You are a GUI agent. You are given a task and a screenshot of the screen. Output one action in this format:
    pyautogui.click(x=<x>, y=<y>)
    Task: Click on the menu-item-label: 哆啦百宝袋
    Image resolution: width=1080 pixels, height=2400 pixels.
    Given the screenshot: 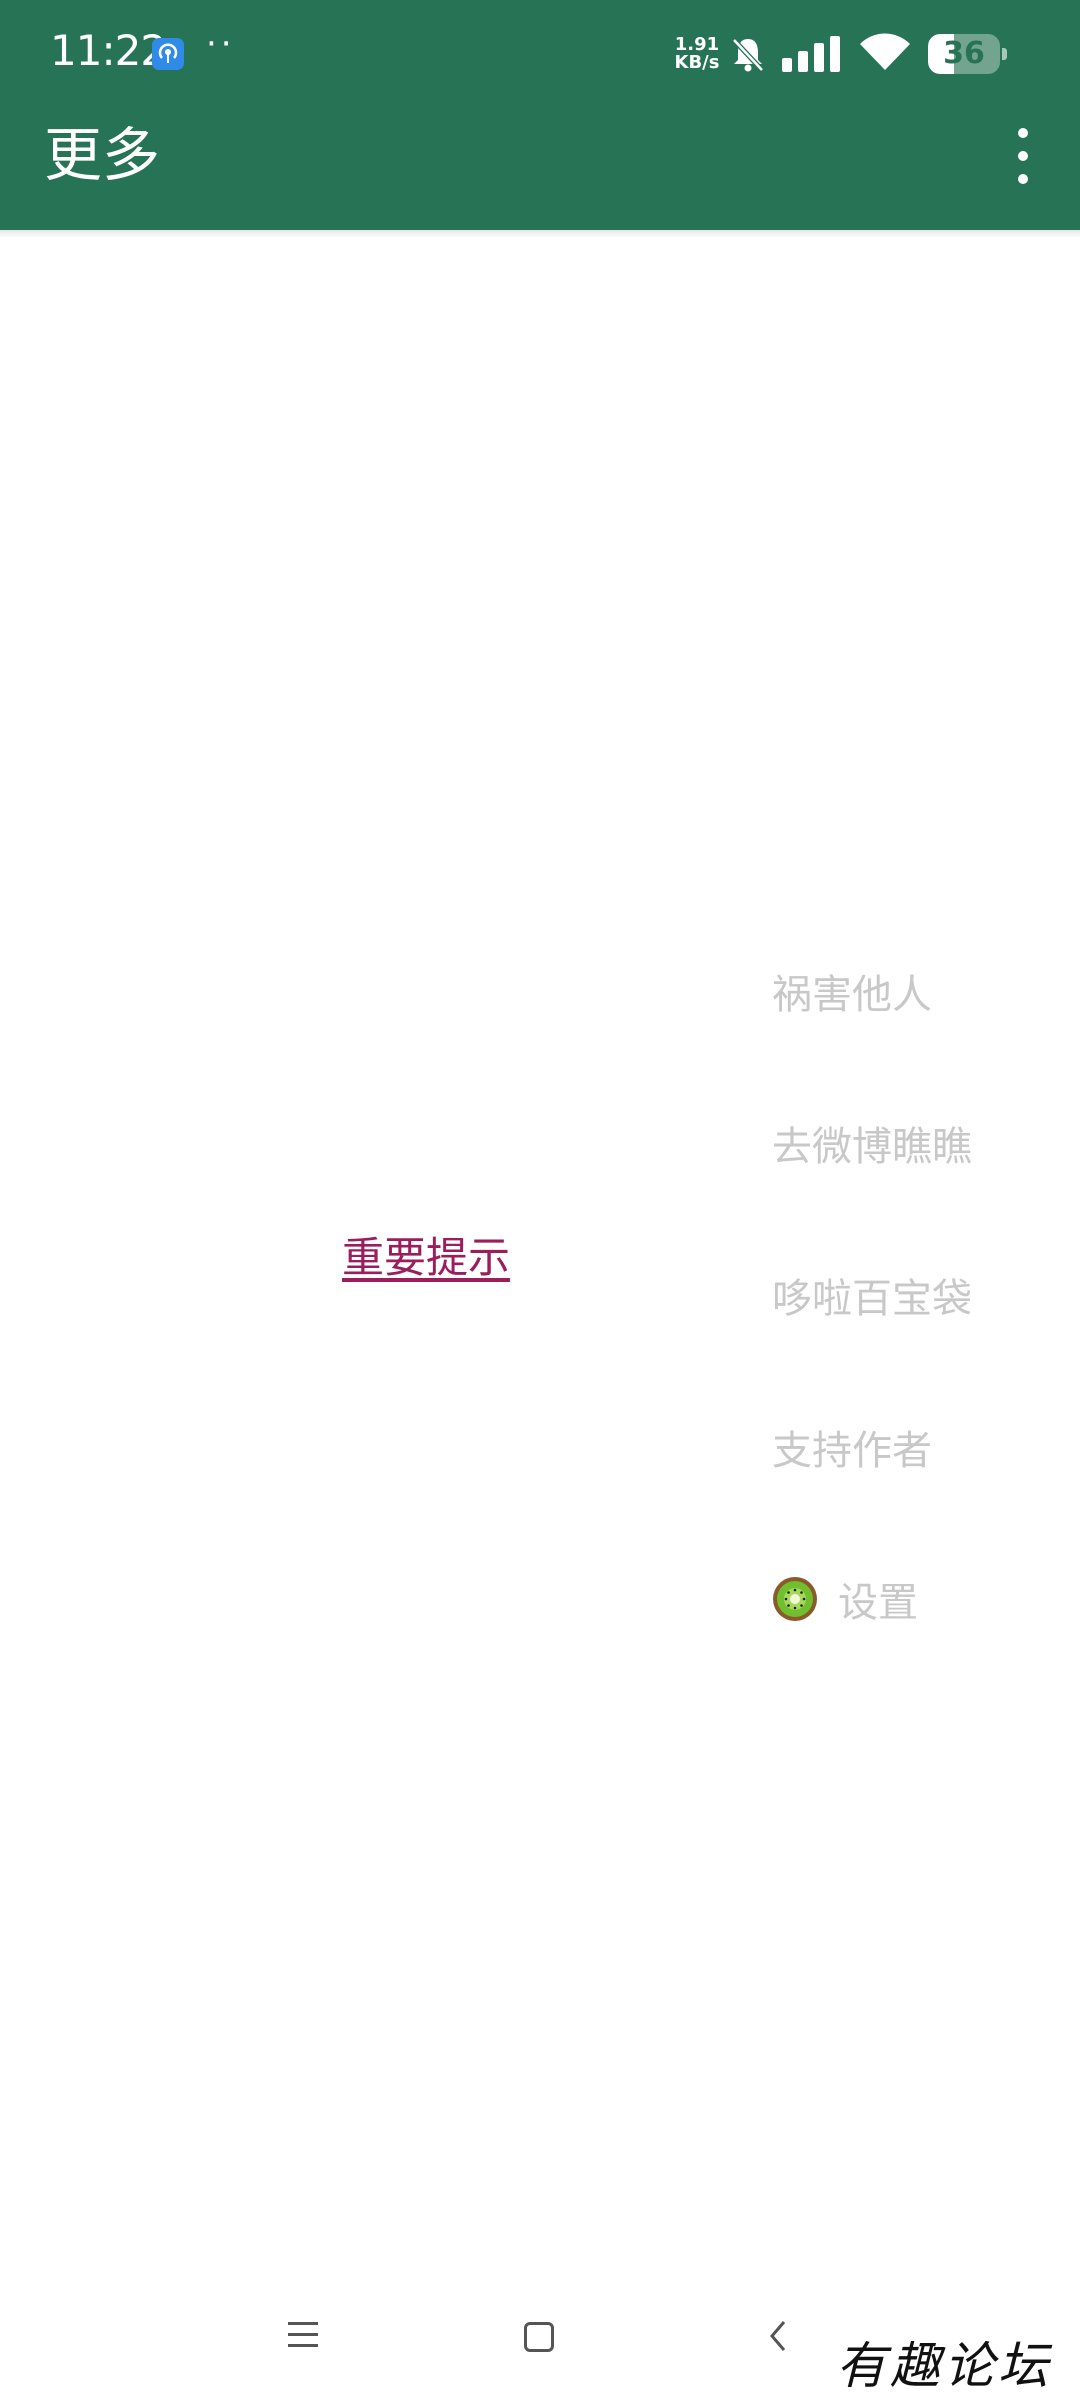 What is the action you would take?
    pyautogui.click(x=872, y=1299)
    